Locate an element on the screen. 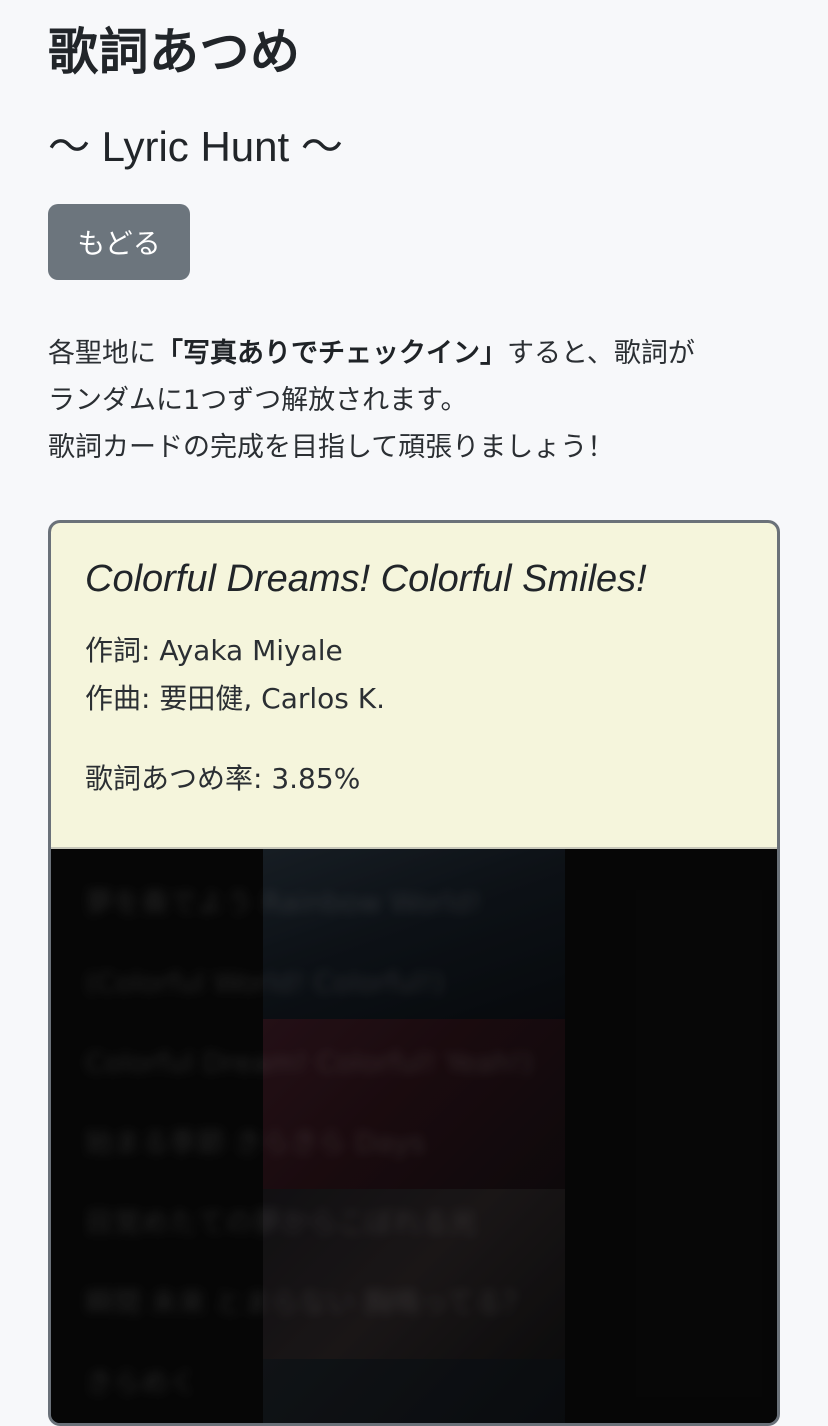 This screenshot has width=828, height=1426. lyricist-label: 作詞: is located at coordinates (118, 650).